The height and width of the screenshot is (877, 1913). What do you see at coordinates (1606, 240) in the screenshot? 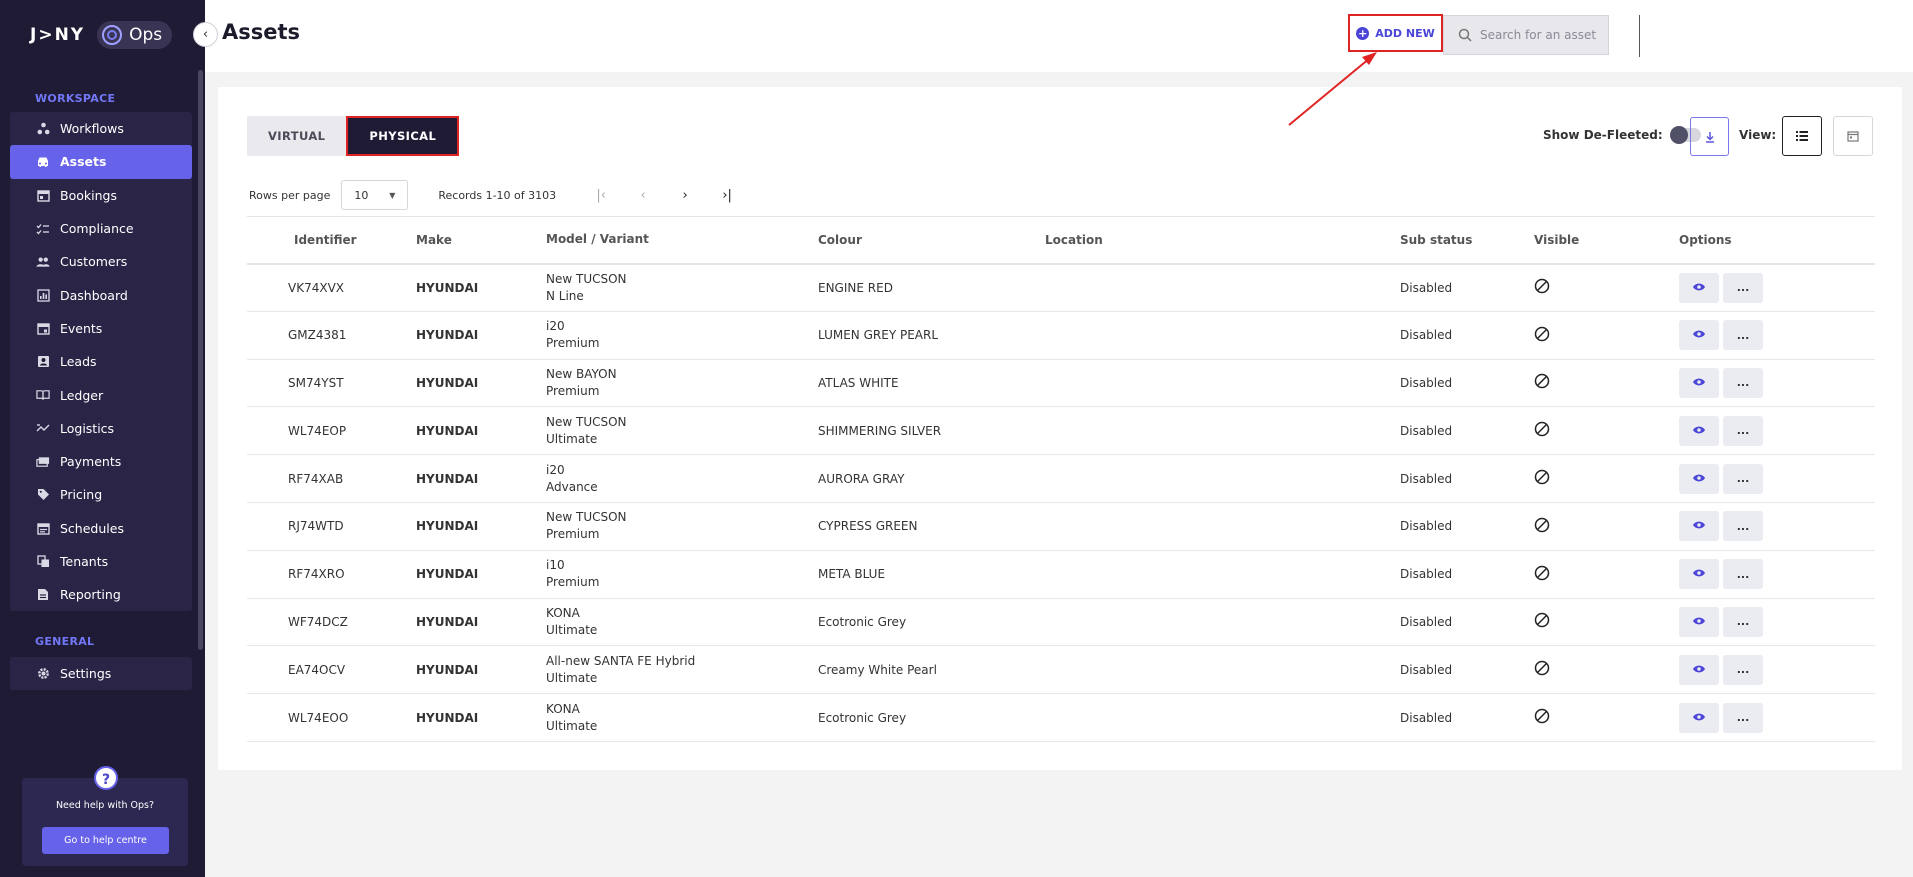
I see `col-visible: Visible` at bounding box center [1606, 240].